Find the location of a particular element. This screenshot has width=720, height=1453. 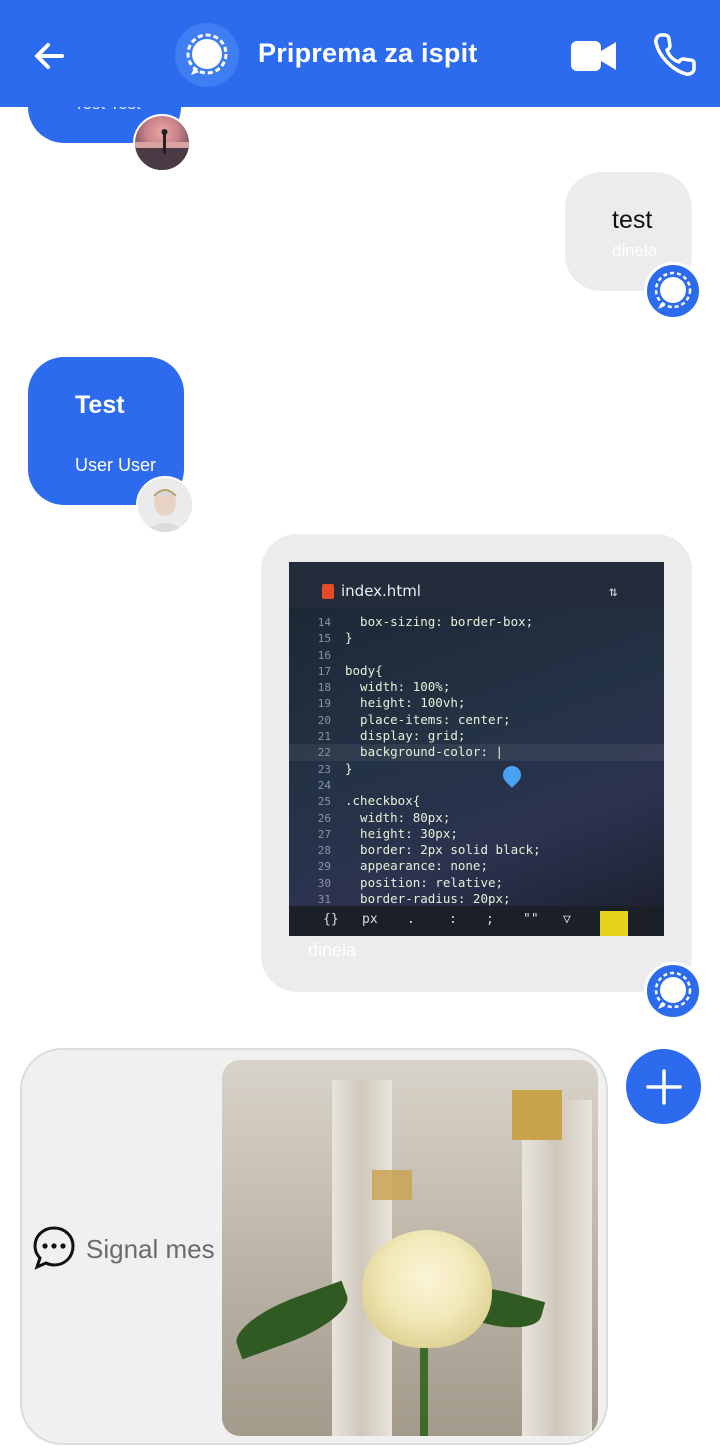

sort-icon: ⇅ is located at coordinates (613, 592).